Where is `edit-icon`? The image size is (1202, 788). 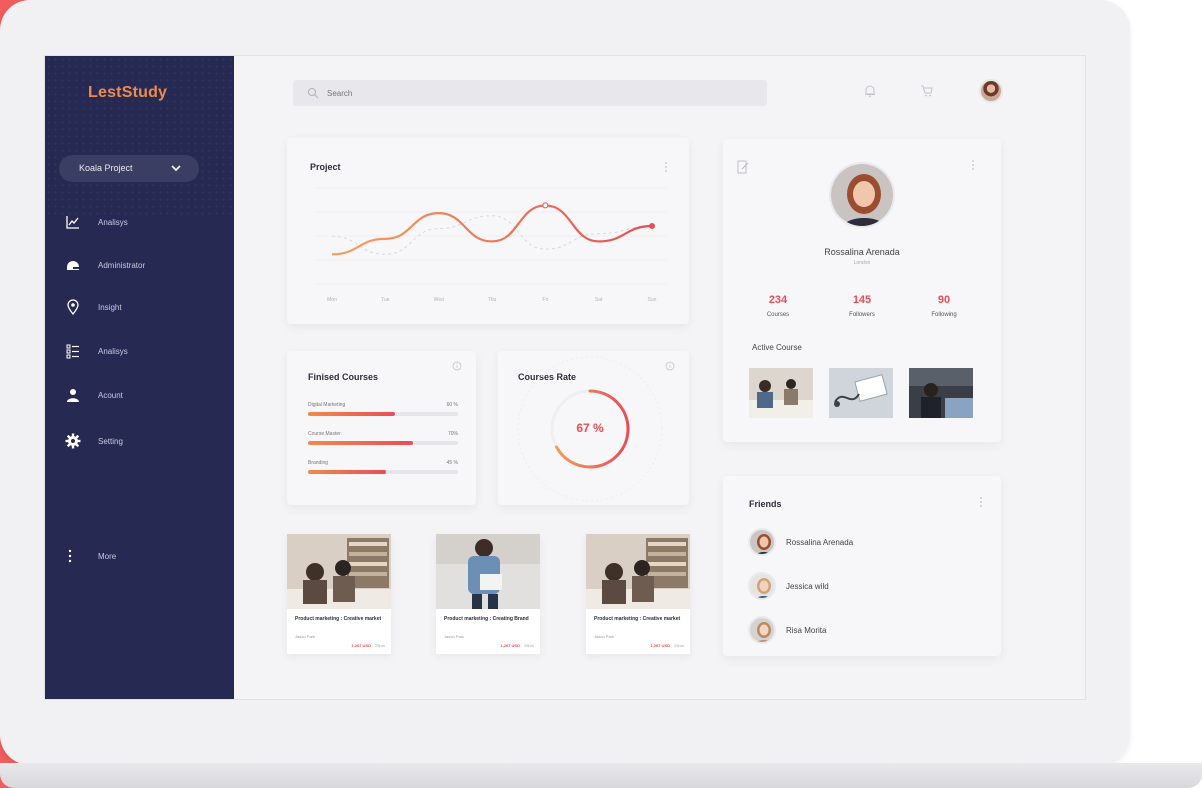
edit-icon is located at coordinates (743, 167).